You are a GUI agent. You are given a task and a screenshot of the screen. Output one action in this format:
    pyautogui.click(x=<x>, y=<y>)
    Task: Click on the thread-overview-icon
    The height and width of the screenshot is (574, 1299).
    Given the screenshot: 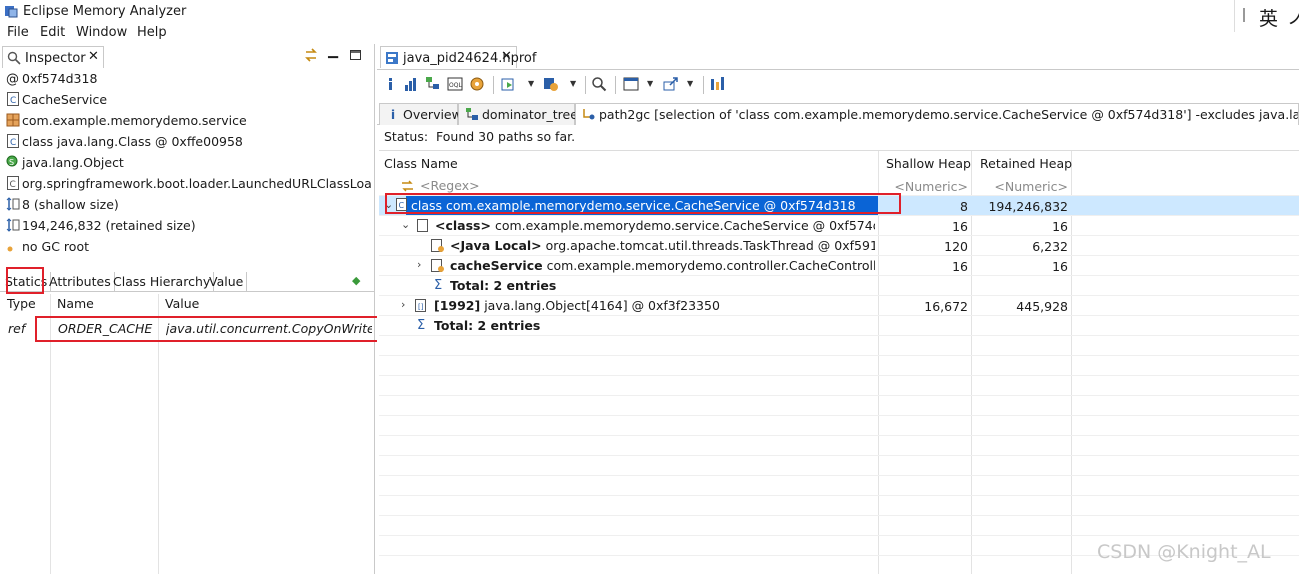 What is the action you would take?
    pyautogui.click(x=477, y=84)
    